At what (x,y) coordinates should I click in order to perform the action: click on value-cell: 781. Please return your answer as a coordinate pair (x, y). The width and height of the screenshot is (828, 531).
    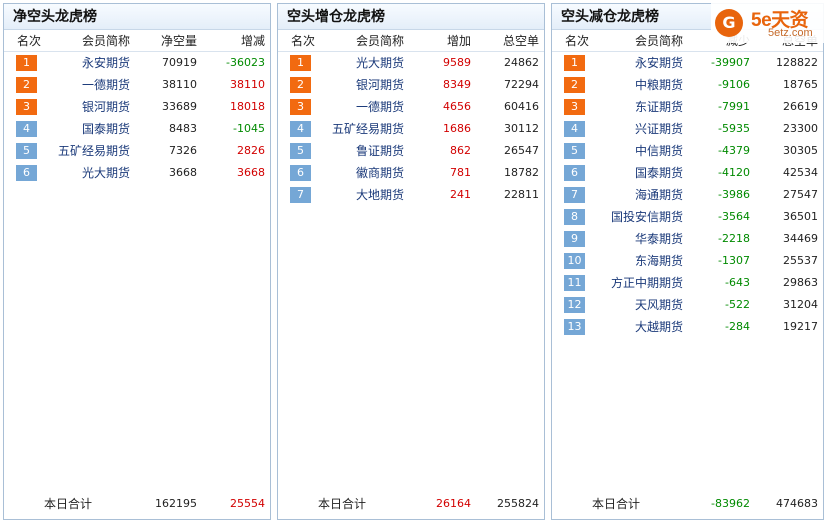
    Looking at the image, I should click on (460, 172).